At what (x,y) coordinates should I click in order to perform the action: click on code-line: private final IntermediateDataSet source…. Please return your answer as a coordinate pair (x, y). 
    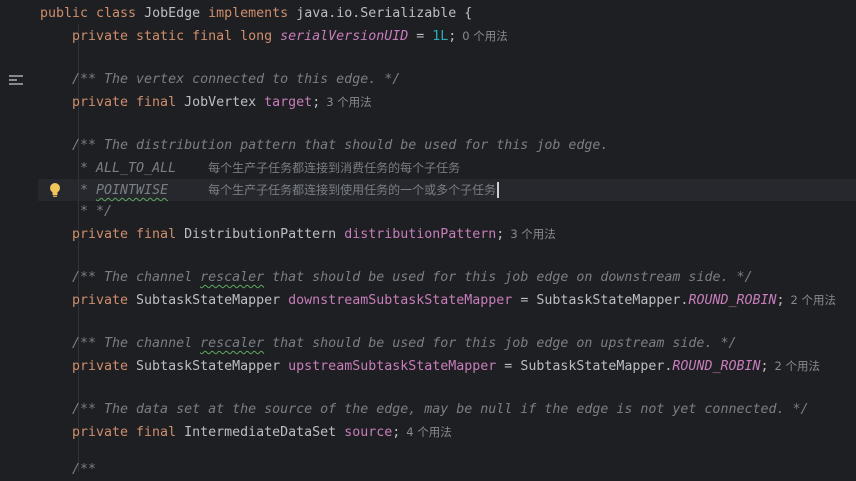
    Looking at the image, I should click on (262, 432).